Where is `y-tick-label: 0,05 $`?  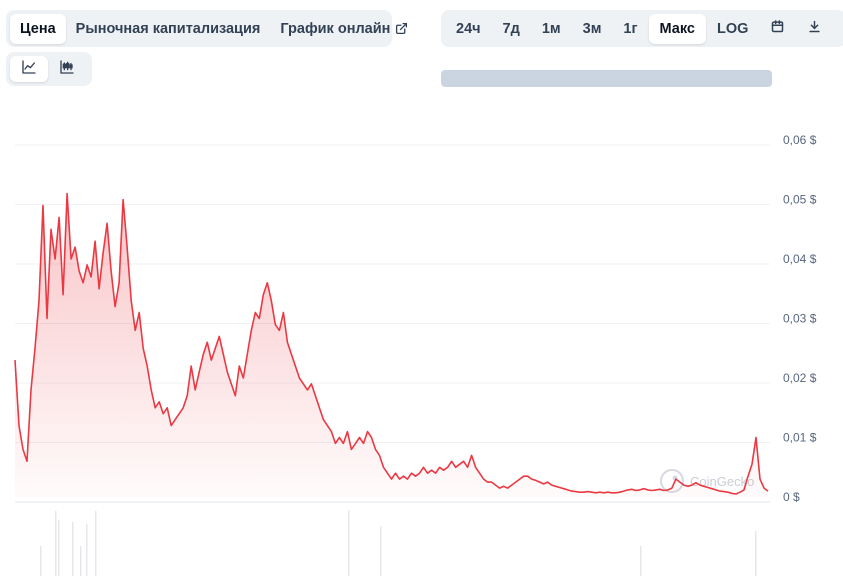
y-tick-label: 0,05 $ is located at coordinates (800, 200).